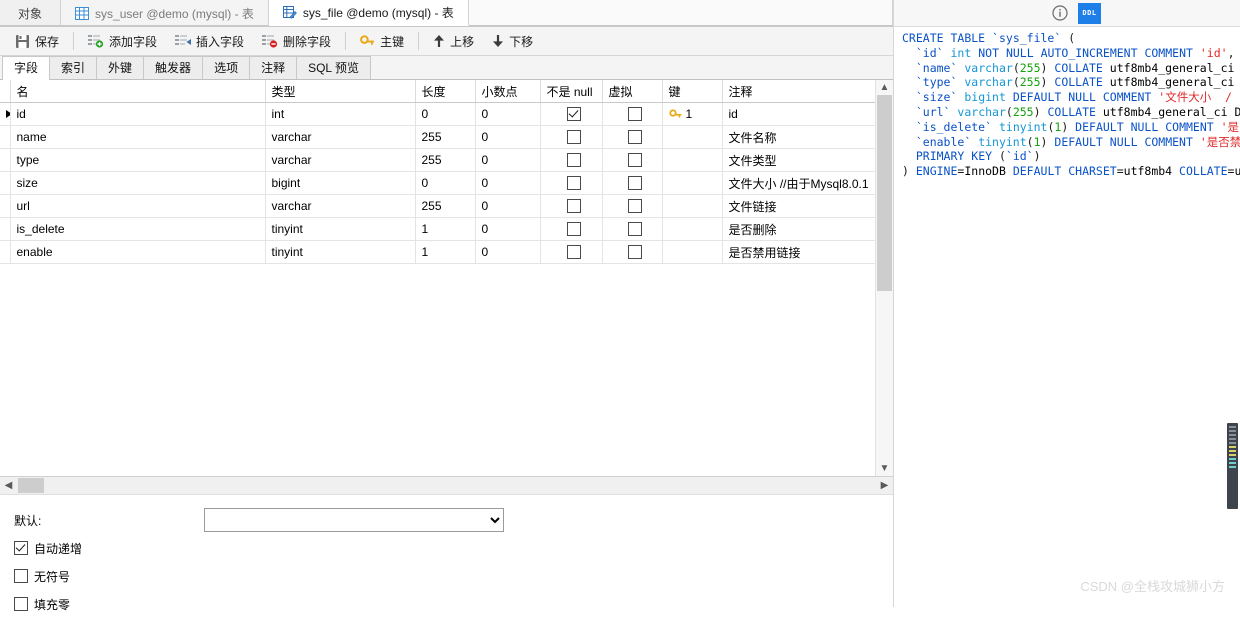  What do you see at coordinates (209, 41) in the screenshot?
I see `insert-field-button: 插入字段` at bounding box center [209, 41].